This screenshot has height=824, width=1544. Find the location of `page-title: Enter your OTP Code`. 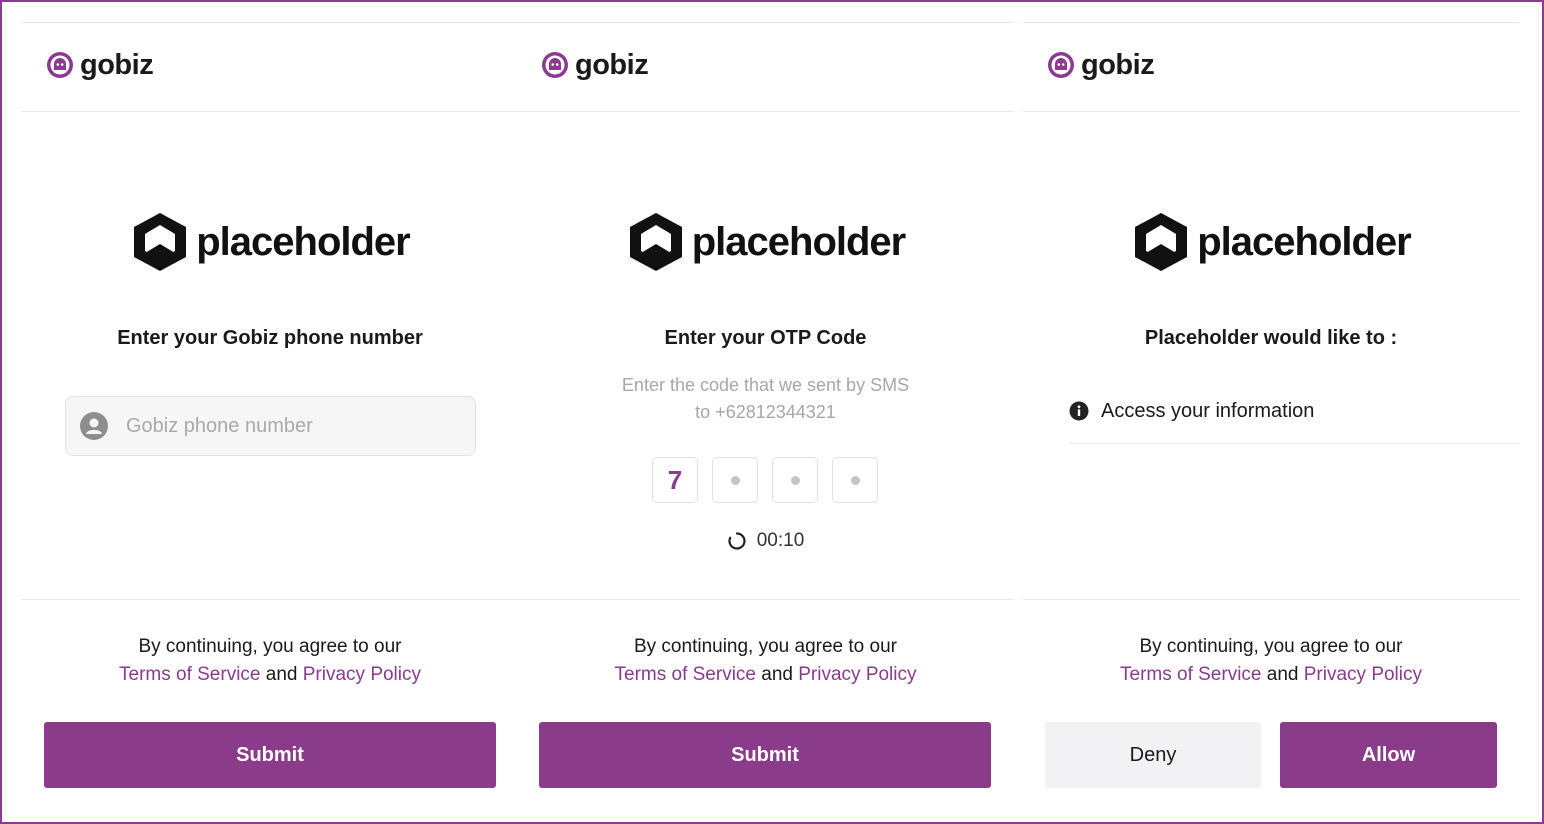

page-title: Enter your OTP Code is located at coordinates (765, 338).